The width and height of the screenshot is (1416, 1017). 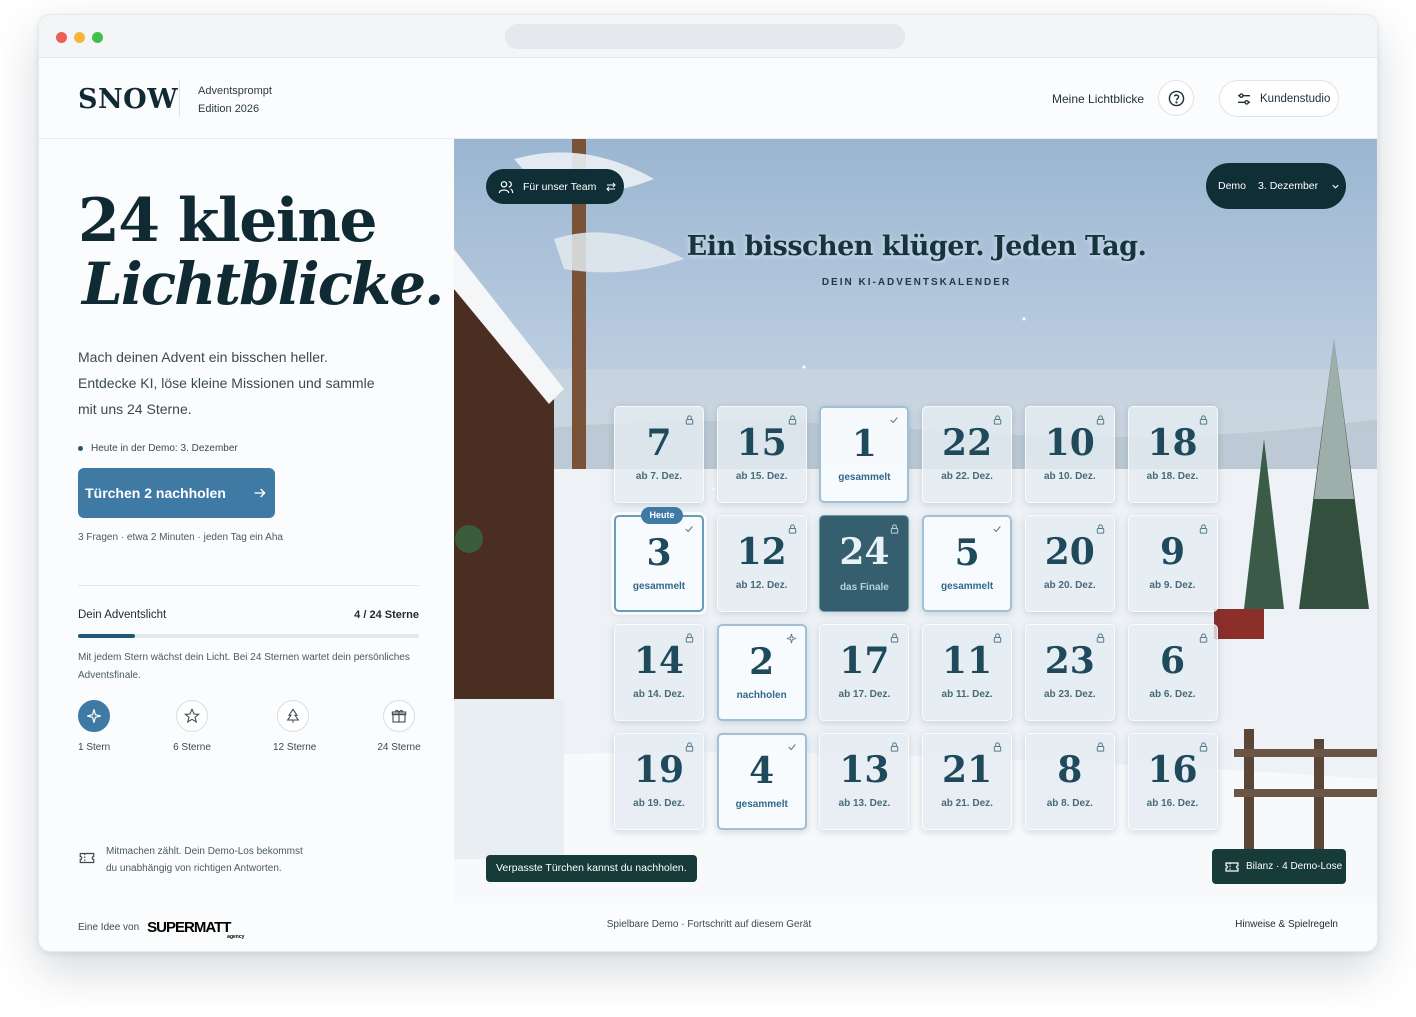 I want to click on door-3: 3 gesammelt Heute, so click(x=659, y=559).